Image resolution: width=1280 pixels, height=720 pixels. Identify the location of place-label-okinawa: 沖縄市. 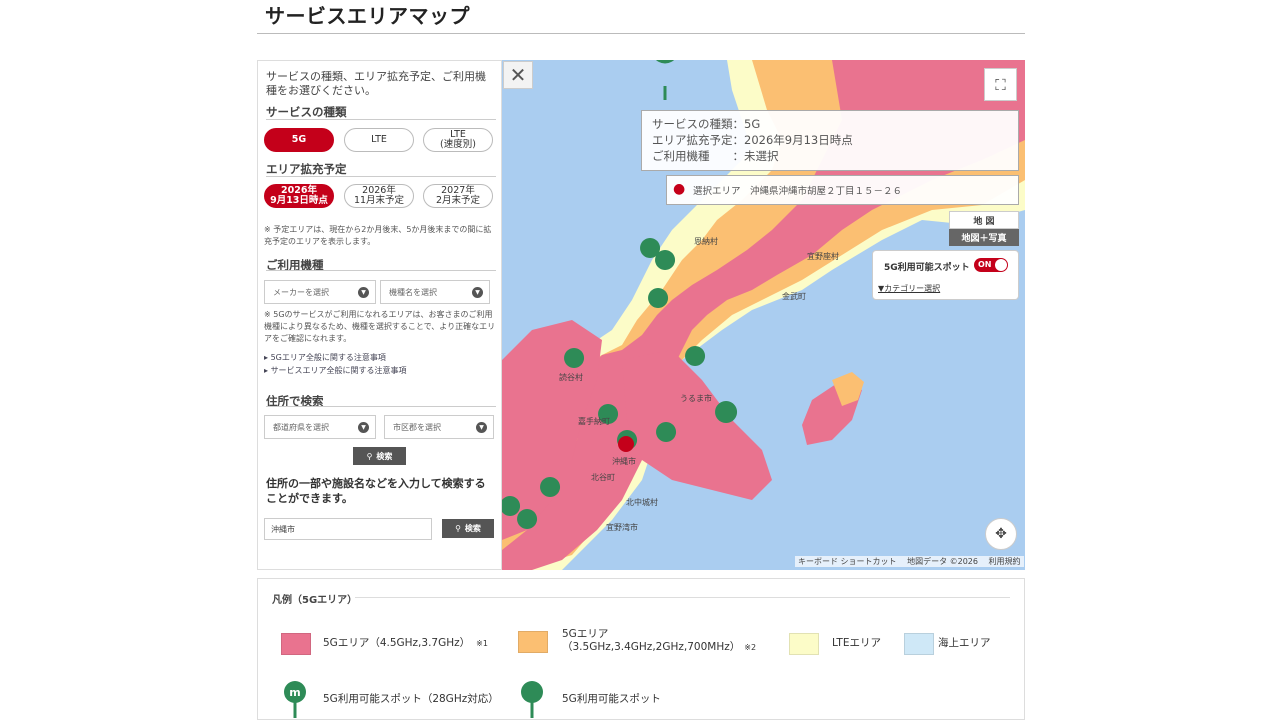
(624, 461).